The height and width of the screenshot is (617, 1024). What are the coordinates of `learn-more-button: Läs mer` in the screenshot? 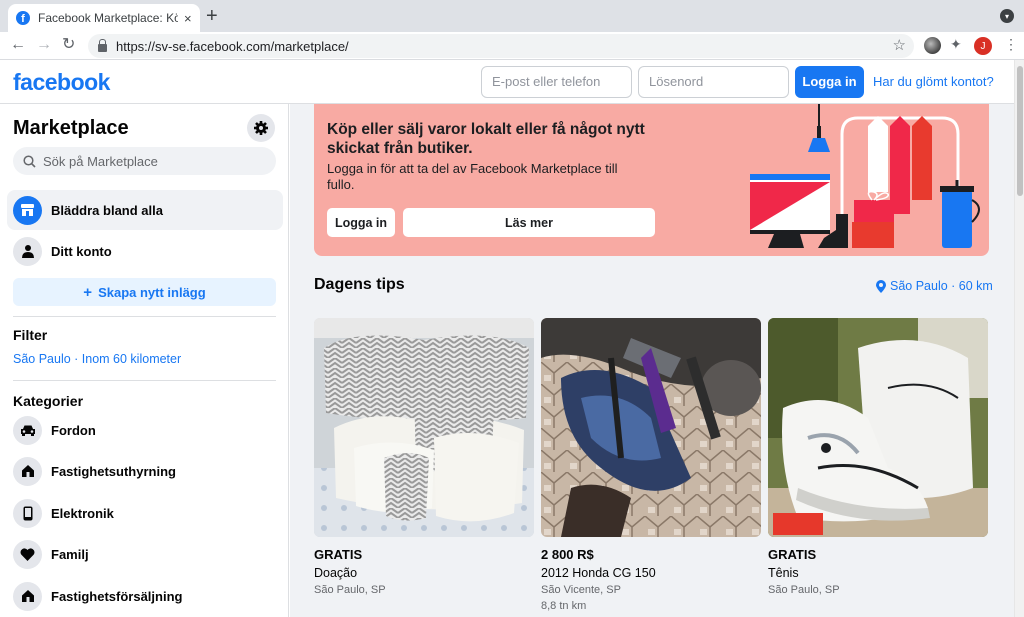 It's located at (529, 222).